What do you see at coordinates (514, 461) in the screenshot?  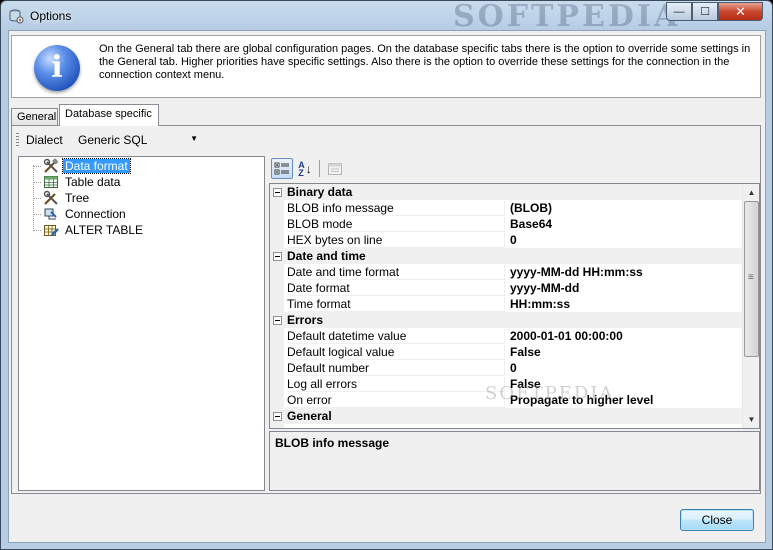 I see `property-description-panel: BLOB info message` at bounding box center [514, 461].